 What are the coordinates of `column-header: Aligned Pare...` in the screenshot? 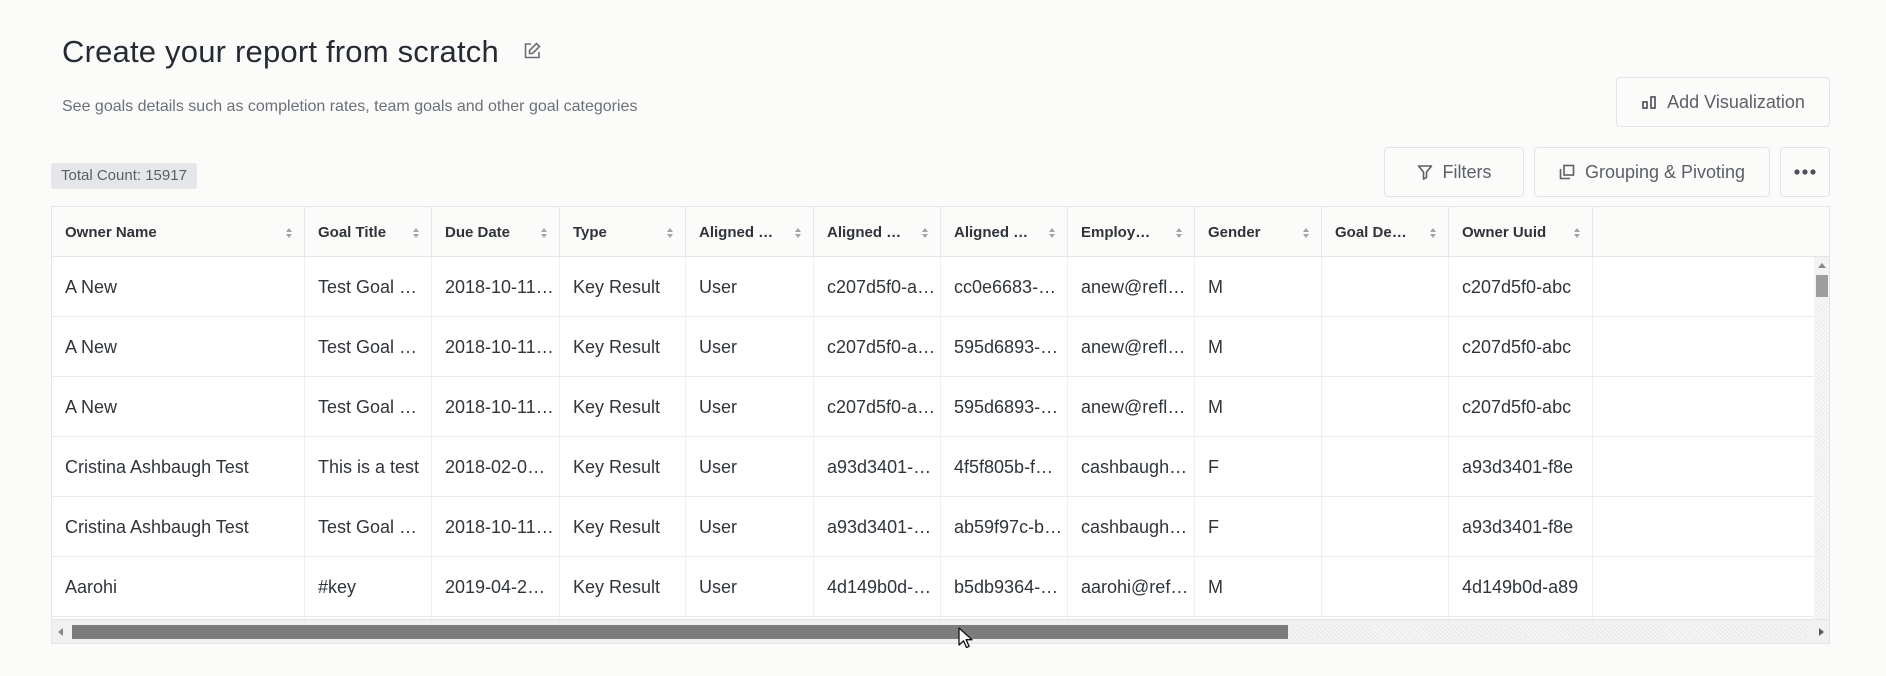 It's located at (1004, 232).